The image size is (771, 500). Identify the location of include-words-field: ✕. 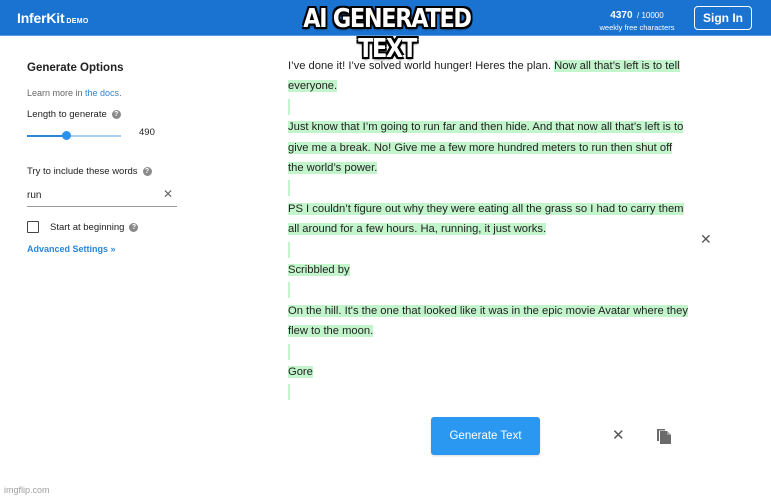
(102, 196).